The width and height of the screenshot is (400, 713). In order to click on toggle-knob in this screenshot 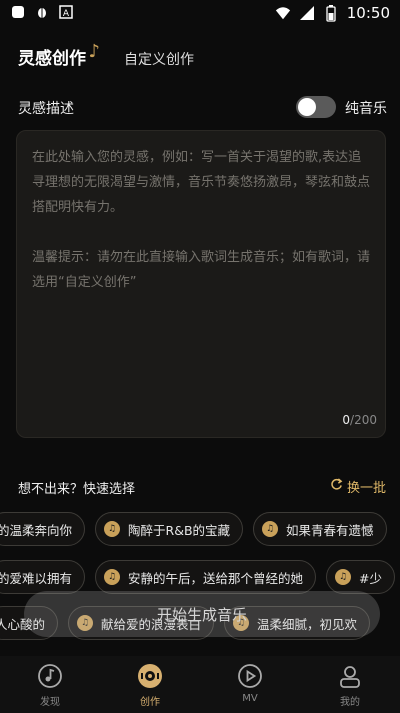, I will do `click(307, 107)`.